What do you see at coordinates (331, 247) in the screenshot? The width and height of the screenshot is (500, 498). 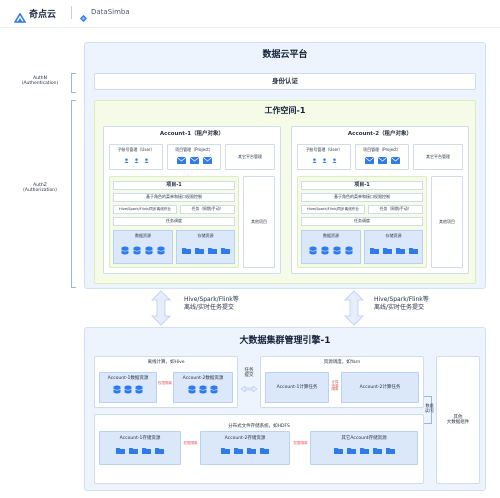 I see `data-resources: 数据资源` at bounding box center [331, 247].